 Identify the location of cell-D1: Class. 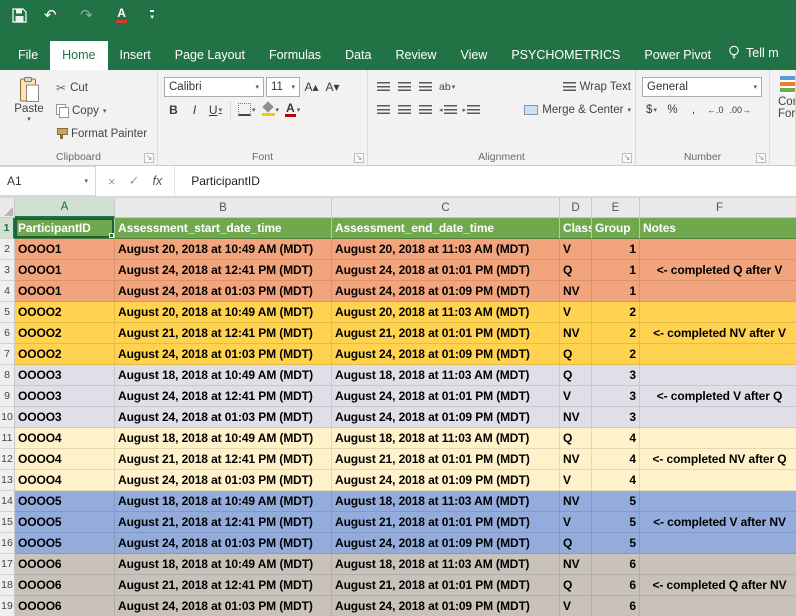
(576, 228).